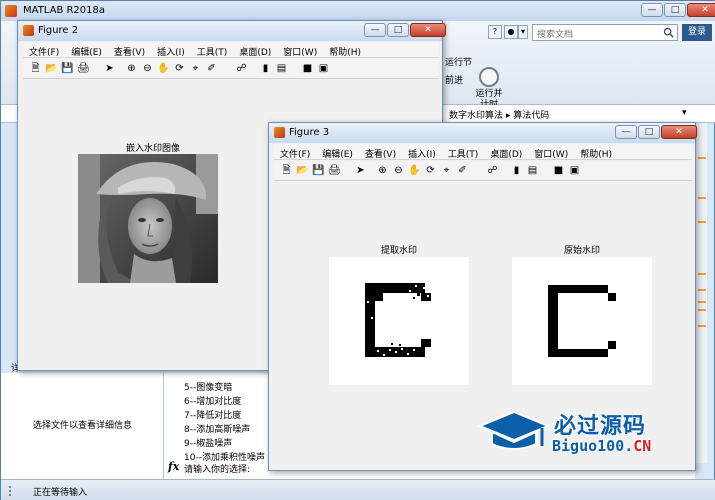  I want to click on extracted-watermark-title: 提取水印, so click(398, 251).